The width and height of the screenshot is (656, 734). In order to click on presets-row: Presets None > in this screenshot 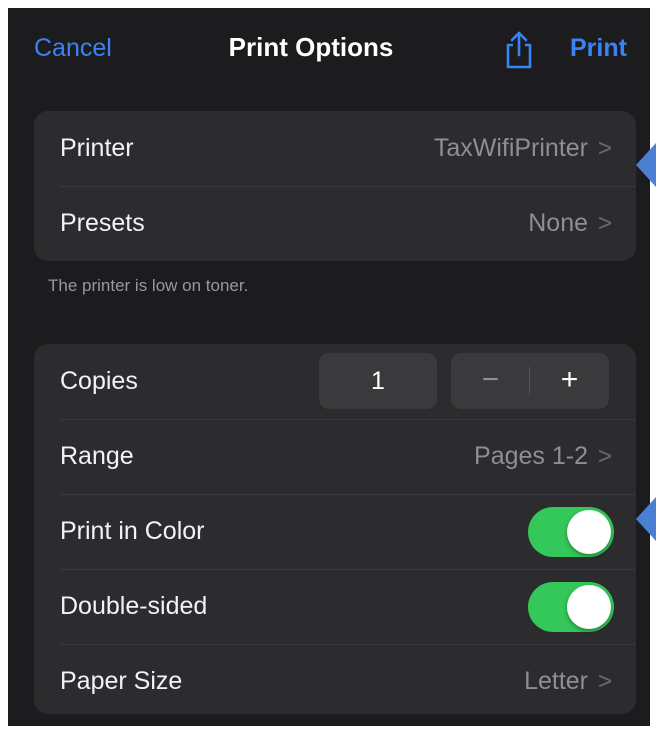, I will do `click(335, 223)`.